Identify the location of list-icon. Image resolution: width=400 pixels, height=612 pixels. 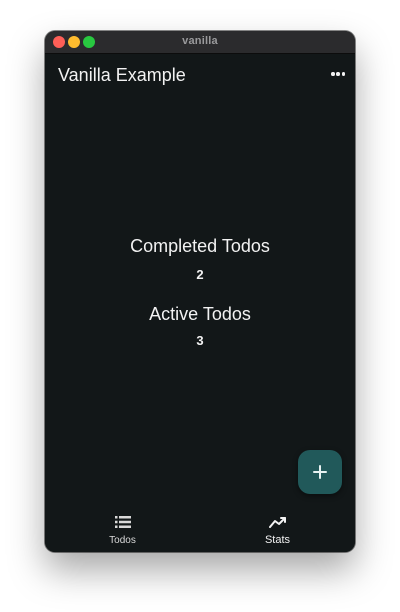
(122, 522).